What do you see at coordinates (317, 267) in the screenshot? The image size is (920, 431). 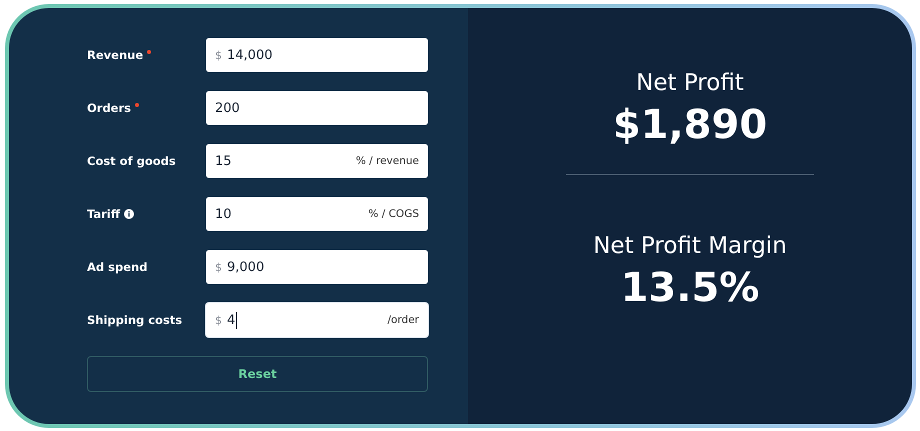 I see `input-field: $ 9,000` at bounding box center [317, 267].